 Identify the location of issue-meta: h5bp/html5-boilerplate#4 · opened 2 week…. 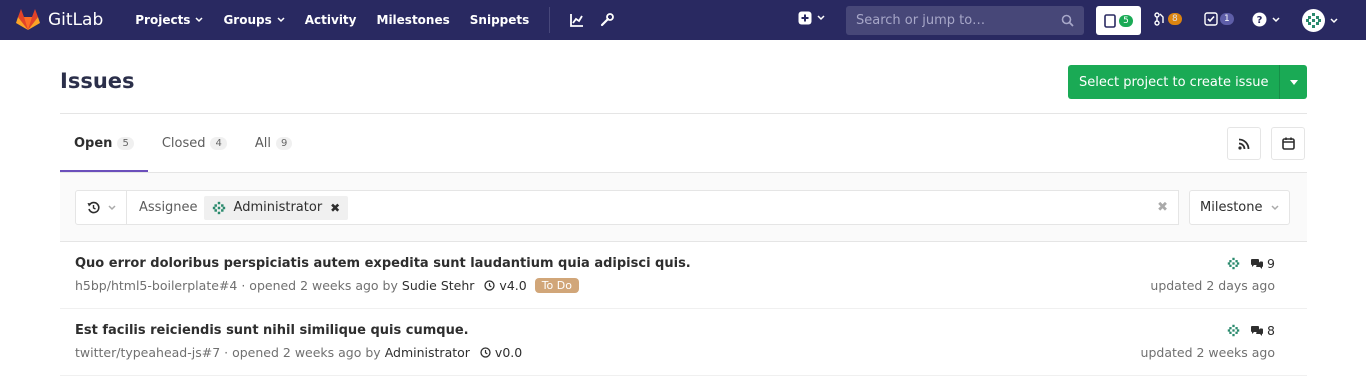
(327, 285).